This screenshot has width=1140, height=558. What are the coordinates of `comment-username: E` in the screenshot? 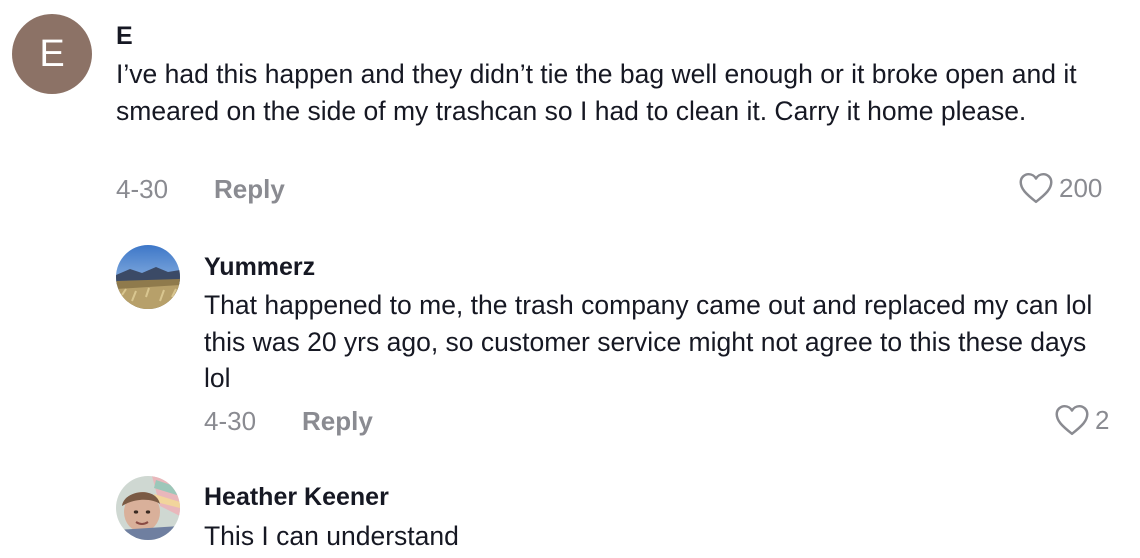 It's located at (124, 36).